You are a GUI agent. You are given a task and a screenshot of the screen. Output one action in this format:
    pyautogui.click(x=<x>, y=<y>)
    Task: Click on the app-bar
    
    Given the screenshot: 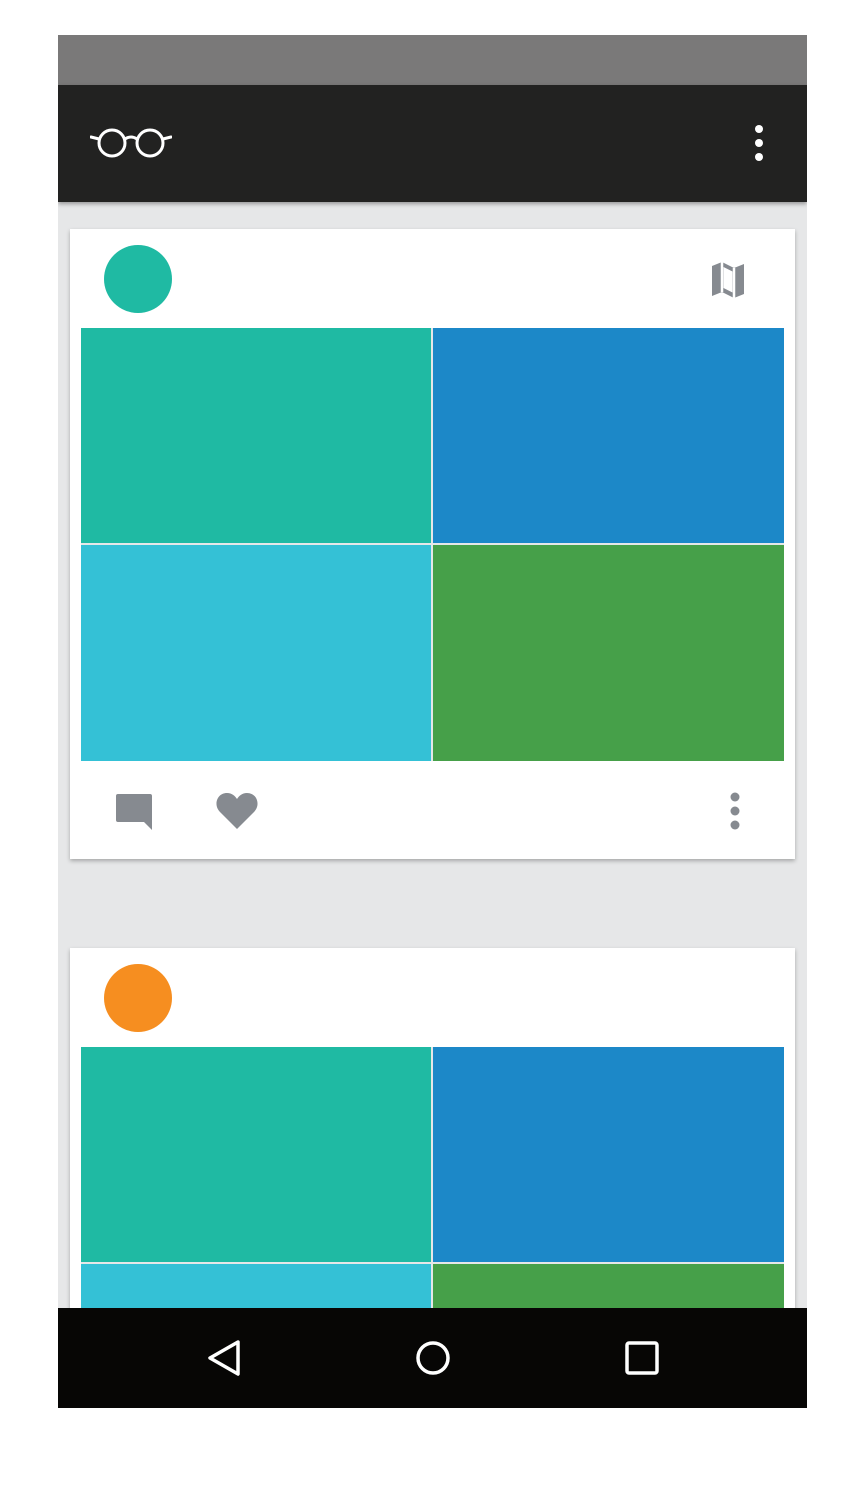 What is the action you would take?
    pyautogui.click(x=432, y=143)
    